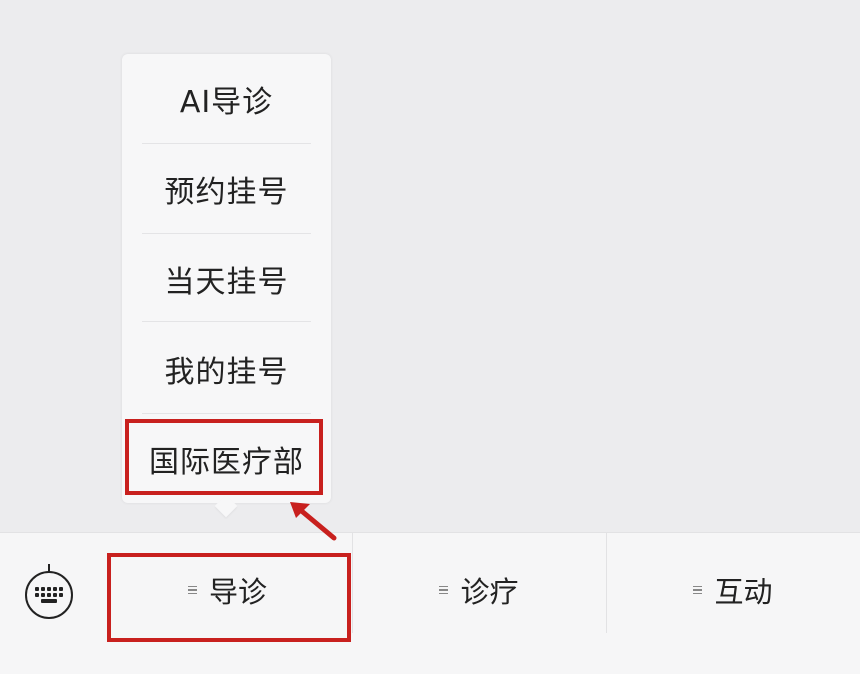  What do you see at coordinates (743, 592) in the screenshot?
I see `tab-interaction-label: 互动` at bounding box center [743, 592].